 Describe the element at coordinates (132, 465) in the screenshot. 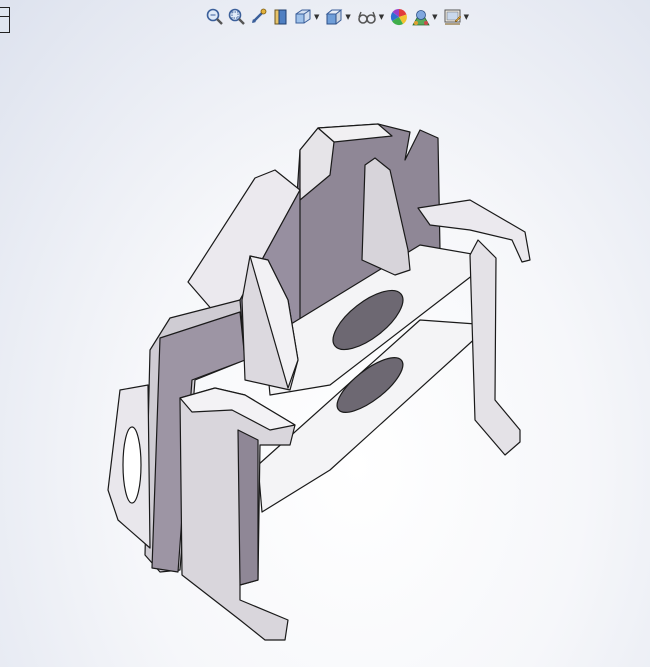

I see `left-ring-slot` at that location.